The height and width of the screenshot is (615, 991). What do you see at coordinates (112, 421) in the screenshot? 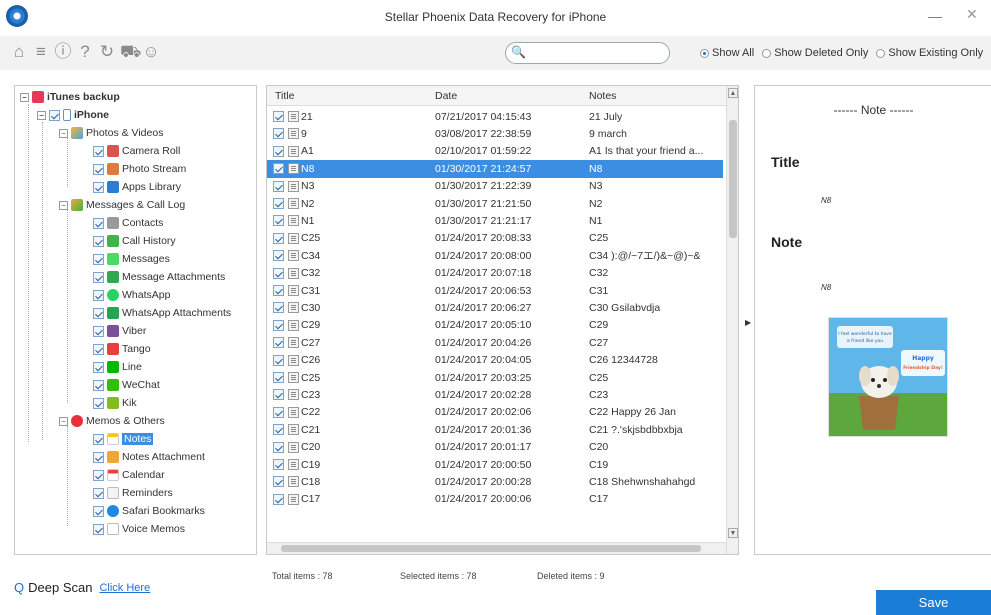
I see `tree-group-memos-others: − Memos & Others` at bounding box center [112, 421].